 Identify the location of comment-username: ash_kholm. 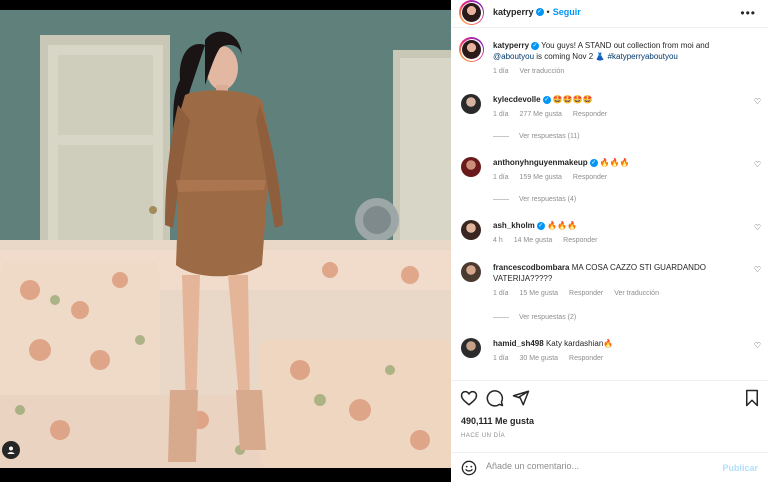
(514, 225).